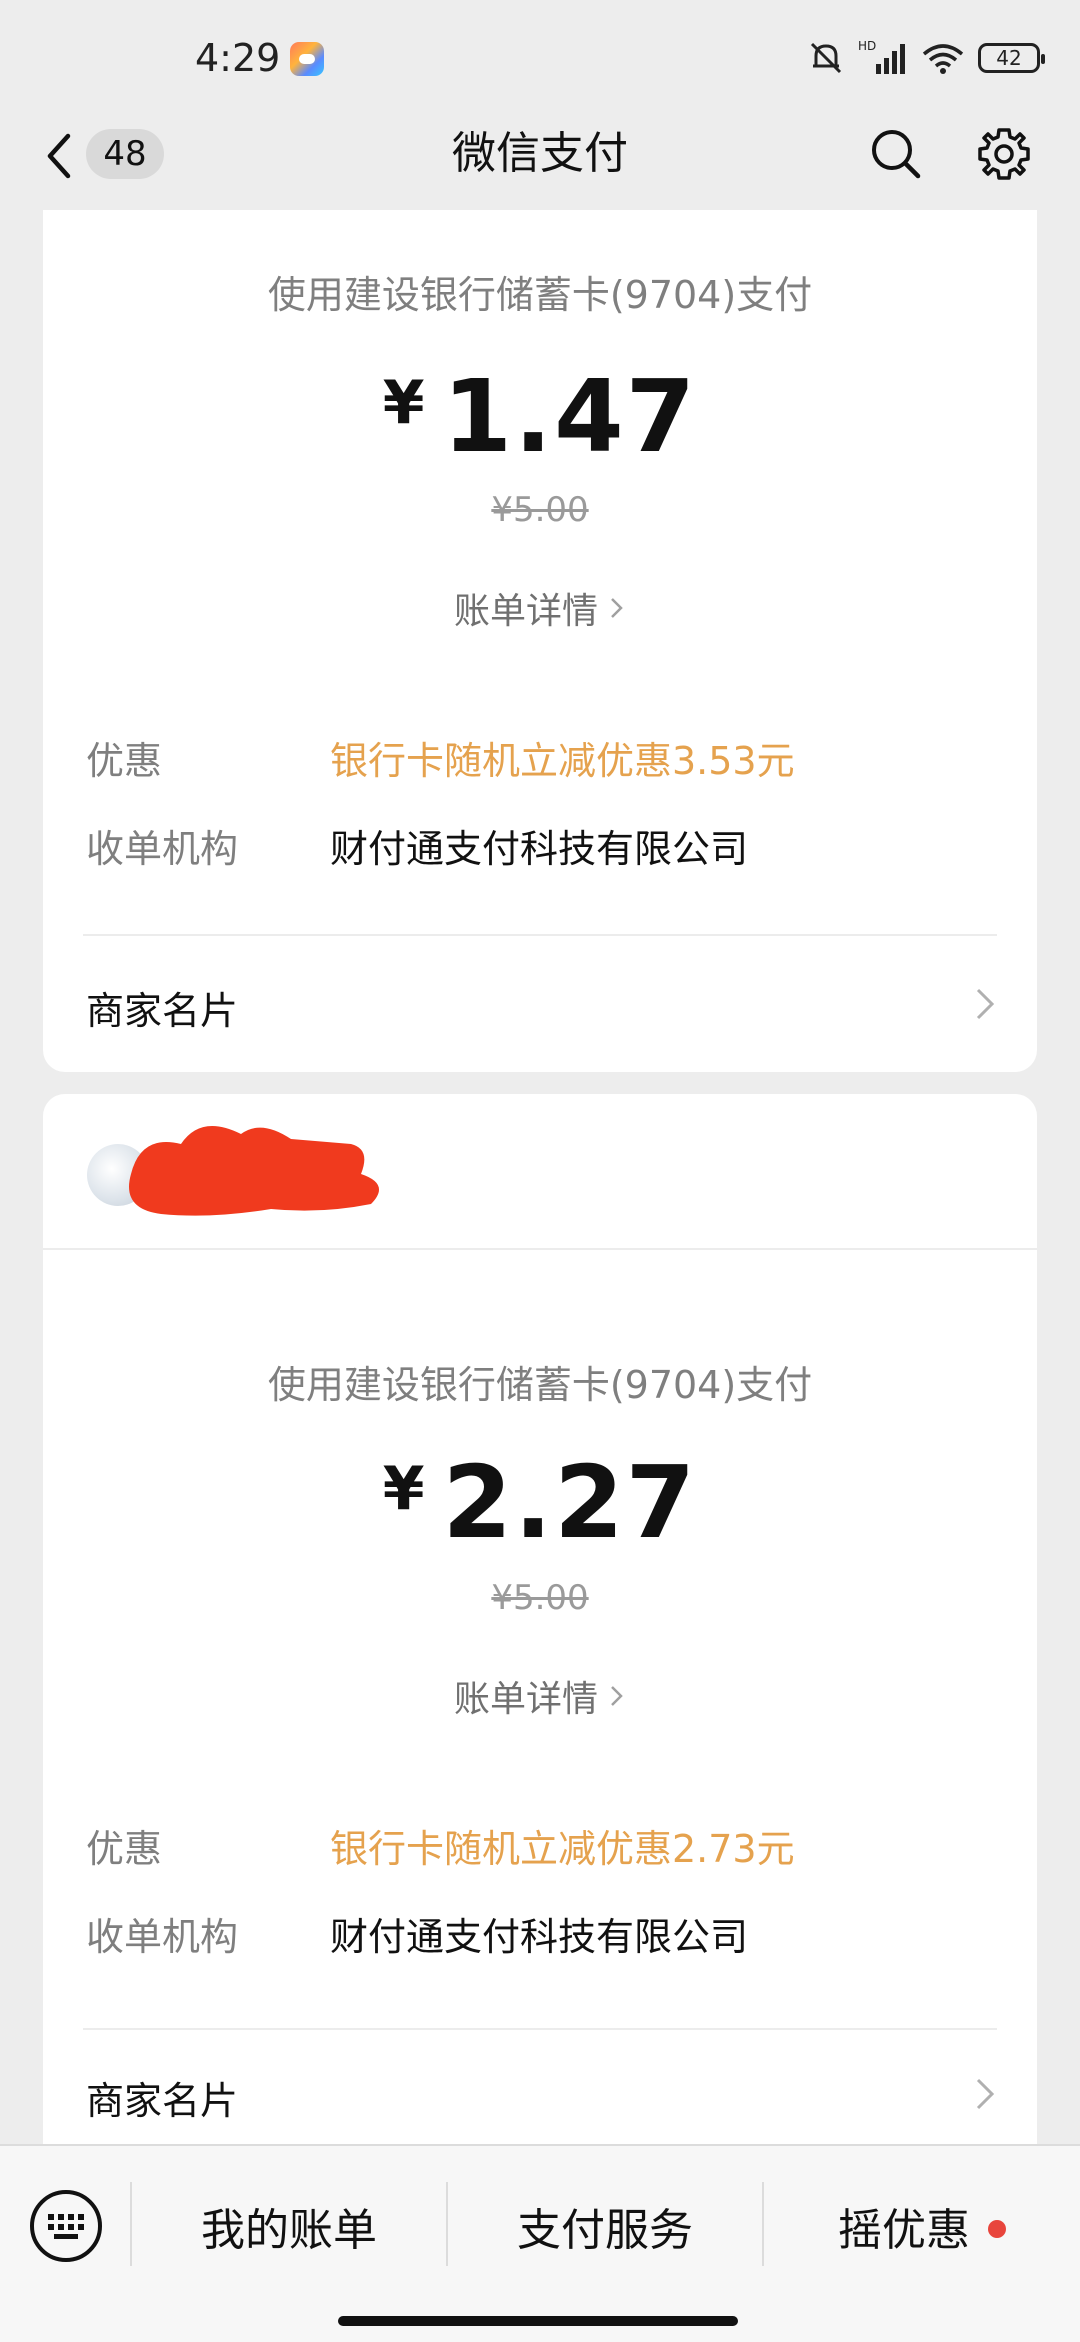  I want to click on tab-shake-offers: 摇优惠, so click(922, 2226).